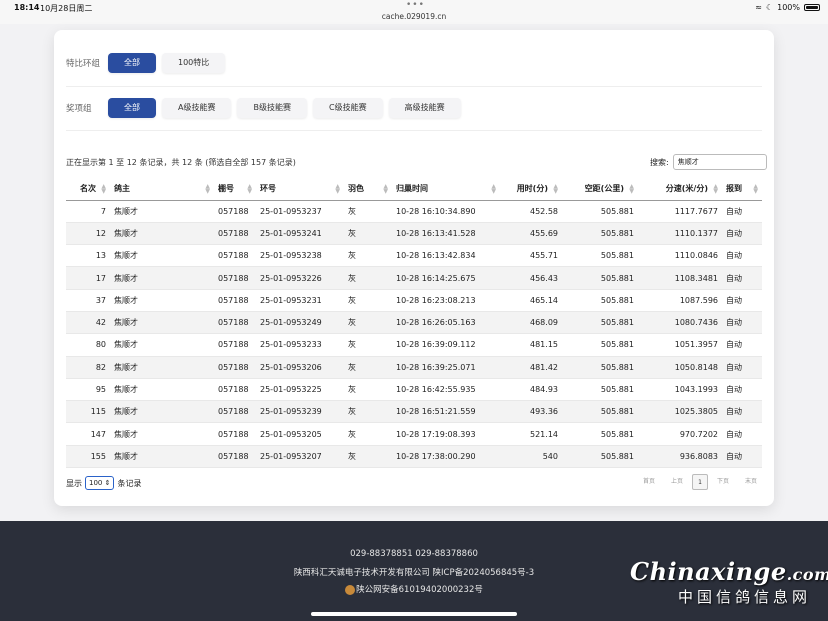 This screenshot has width=828, height=621. I want to click on pager-current: 1, so click(700, 482).